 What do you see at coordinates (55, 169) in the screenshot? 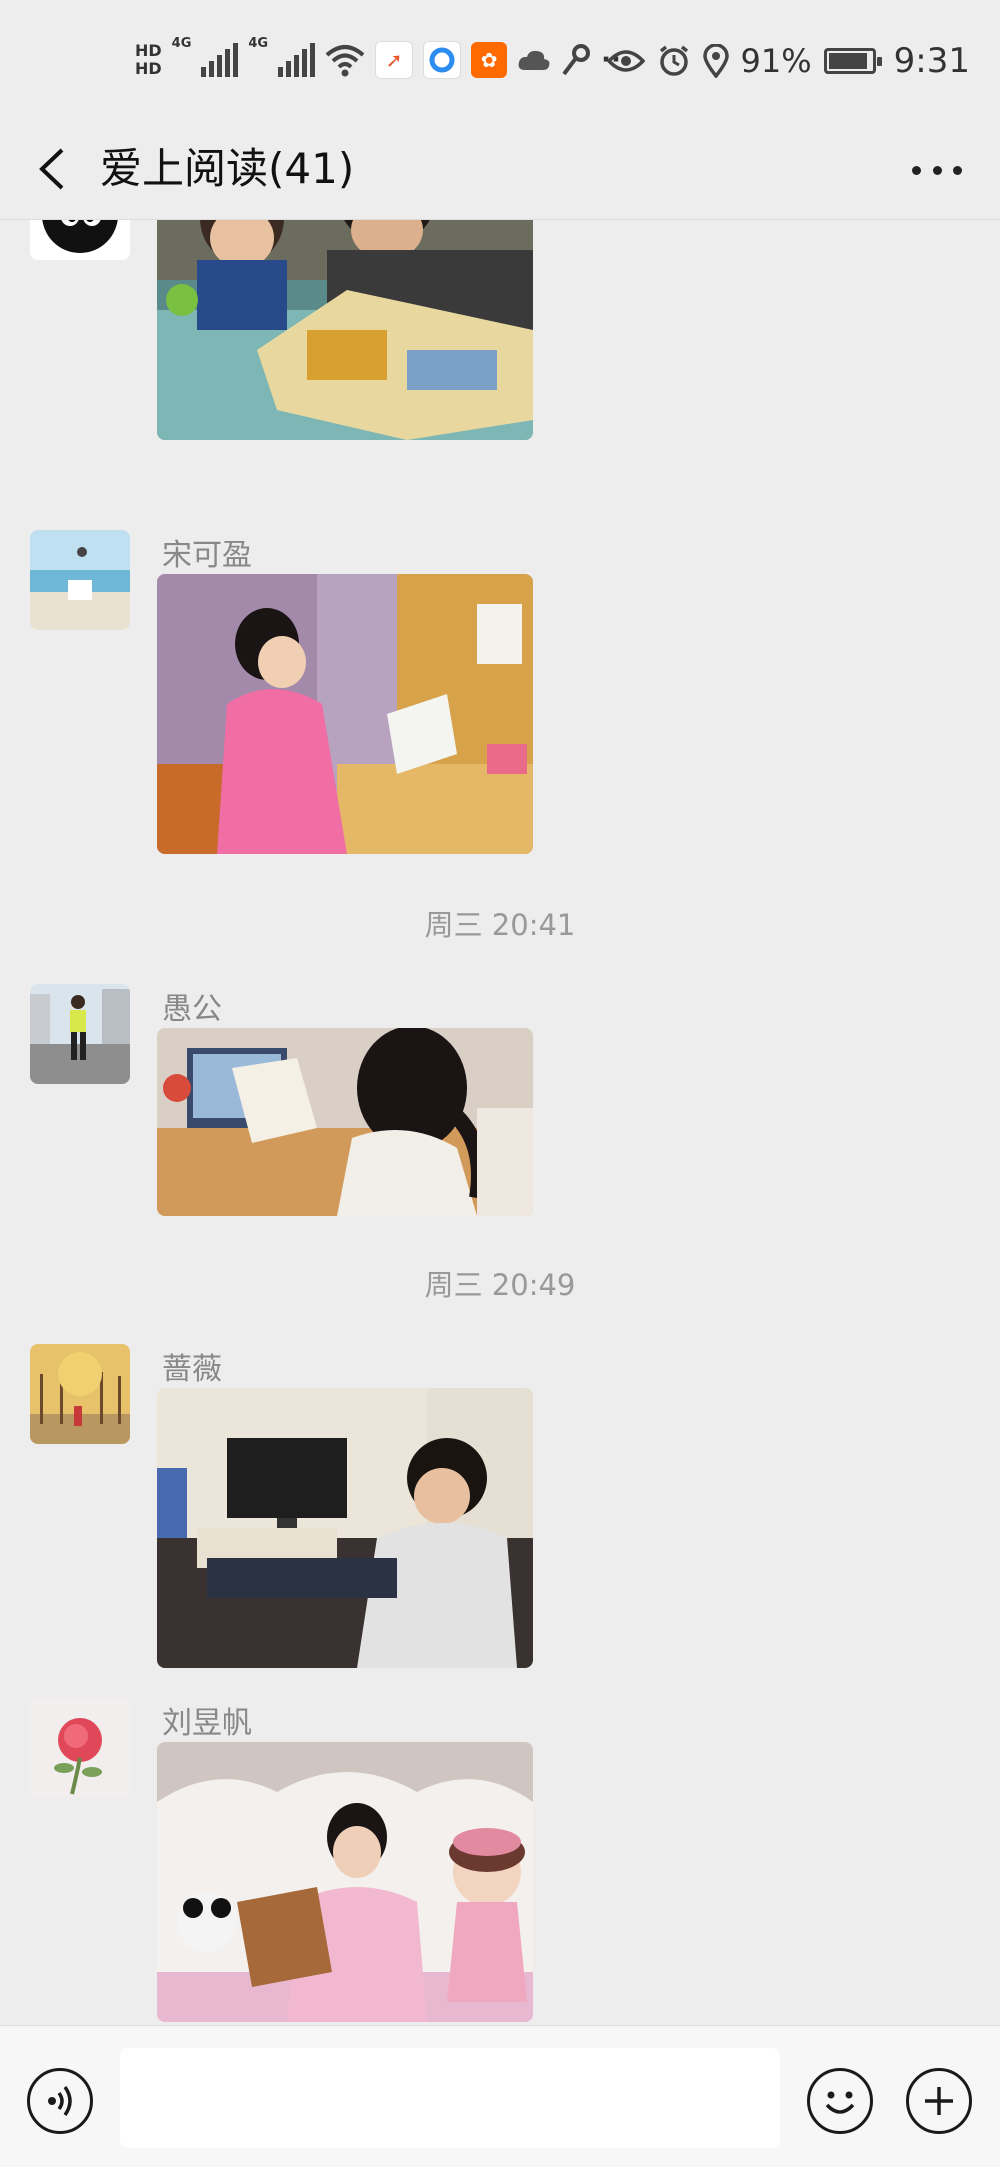
I see `chevron-left-icon` at bounding box center [55, 169].